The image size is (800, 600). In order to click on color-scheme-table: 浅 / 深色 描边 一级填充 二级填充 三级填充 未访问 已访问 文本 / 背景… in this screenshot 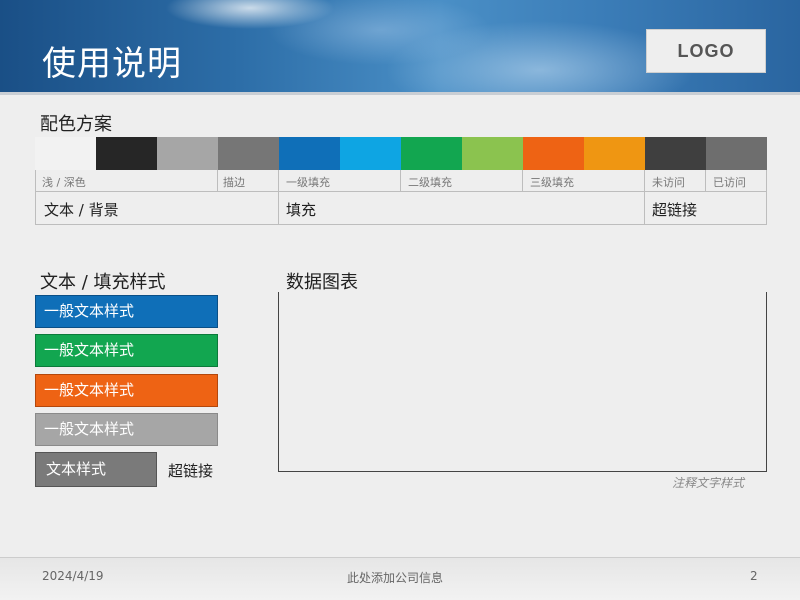, I will do `click(401, 181)`.